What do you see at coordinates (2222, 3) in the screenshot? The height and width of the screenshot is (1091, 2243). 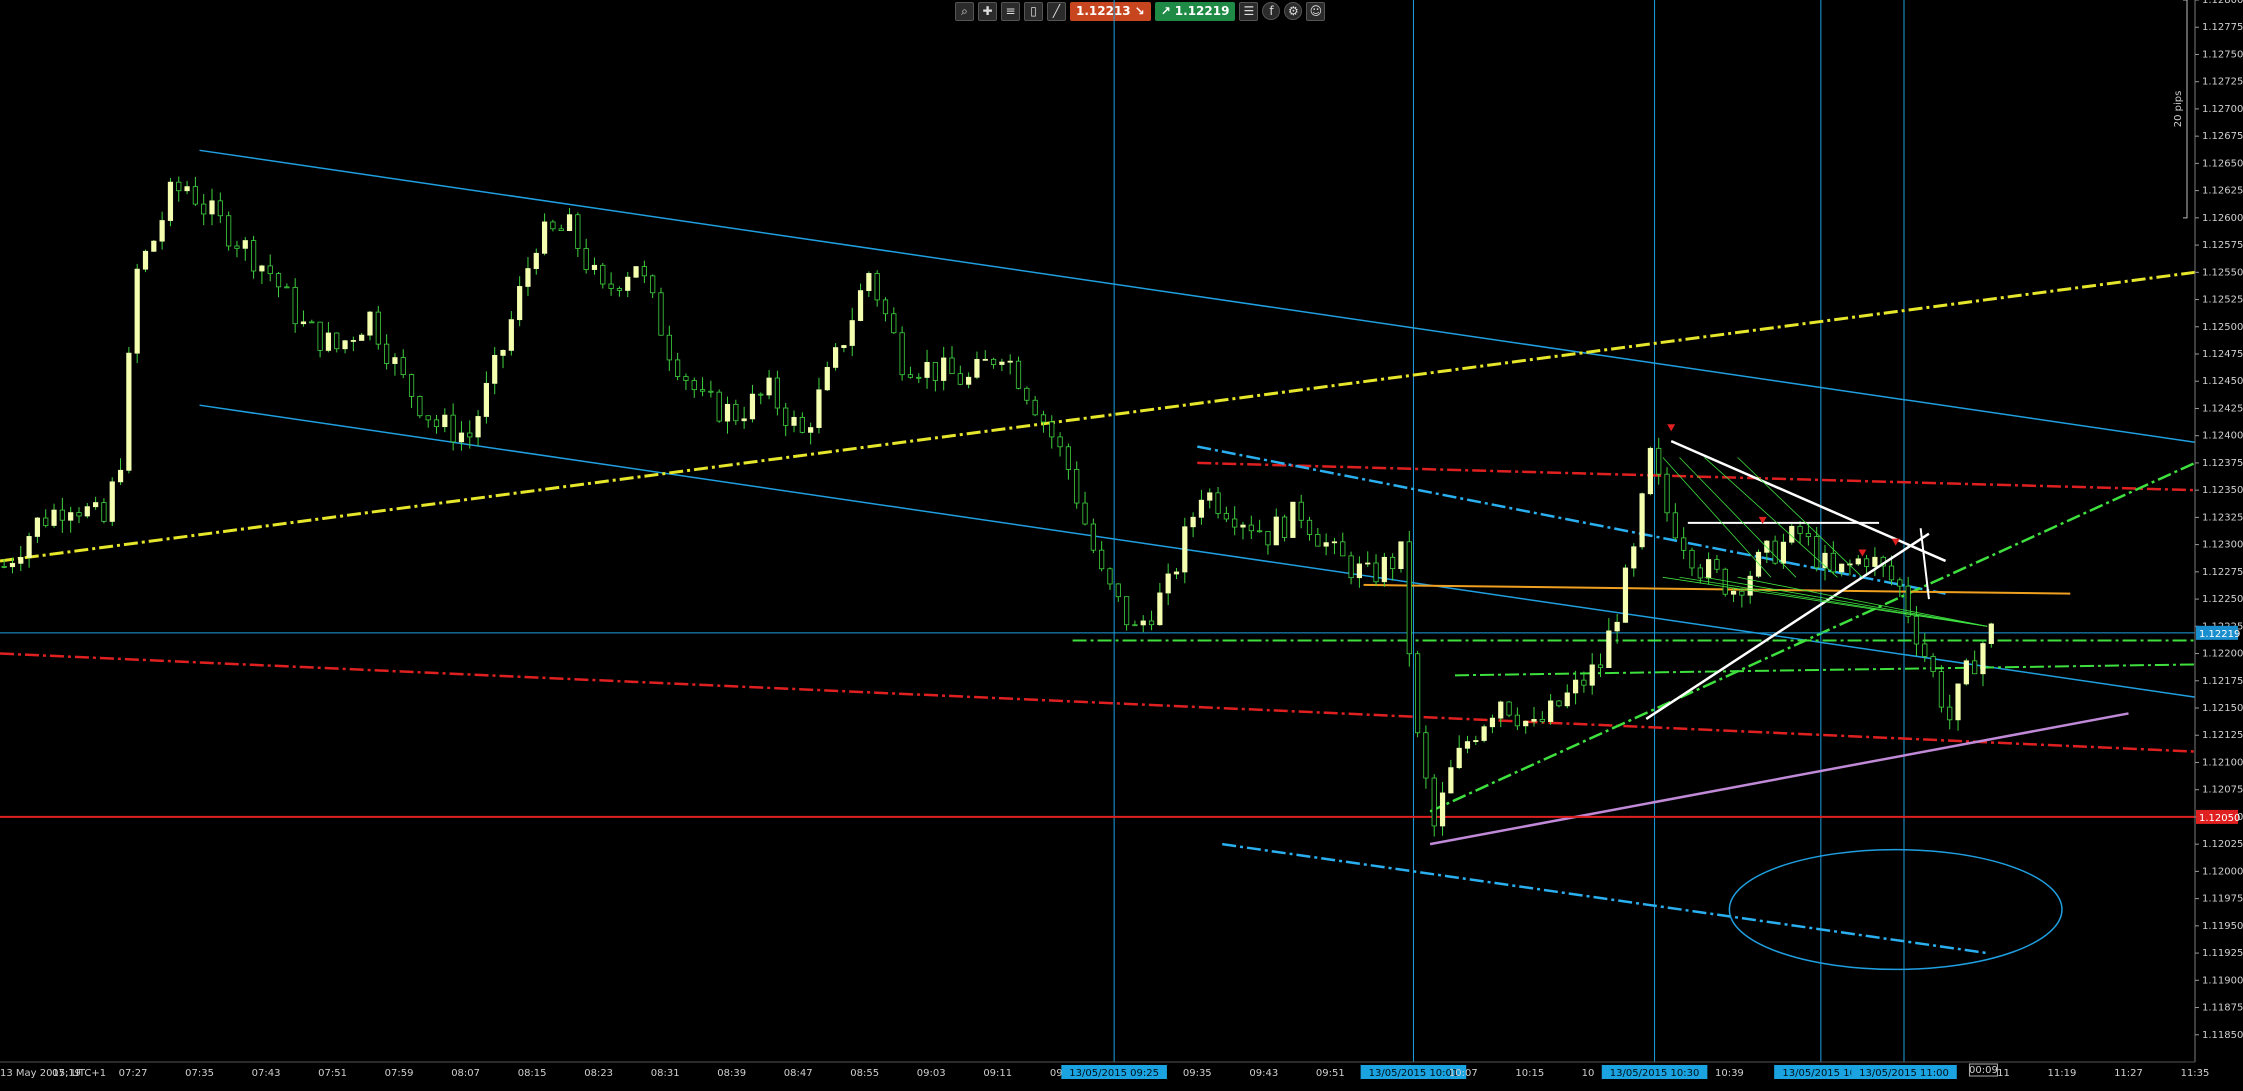 I see `price-tick-label: 1.12800` at bounding box center [2222, 3].